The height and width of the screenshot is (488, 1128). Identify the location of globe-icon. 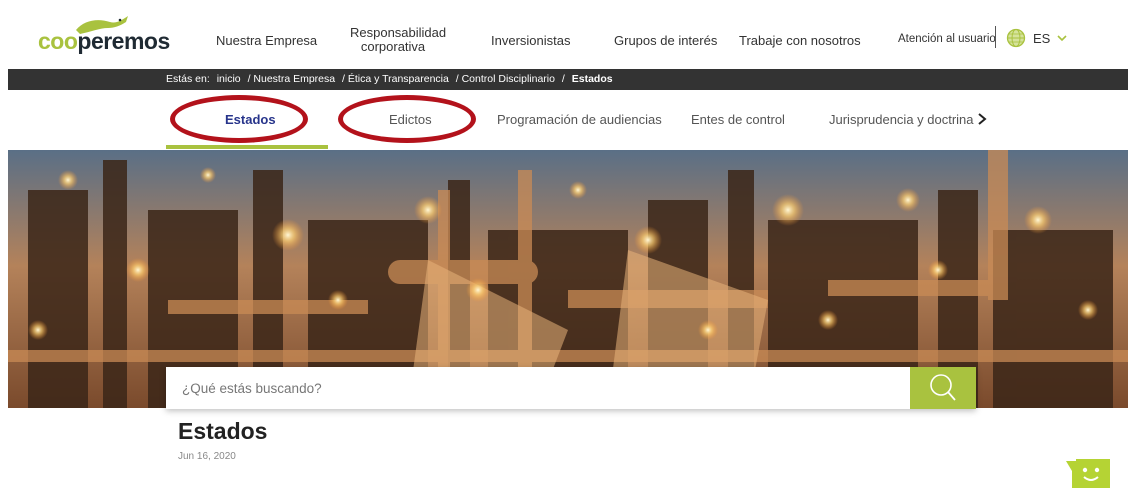
(1016, 38).